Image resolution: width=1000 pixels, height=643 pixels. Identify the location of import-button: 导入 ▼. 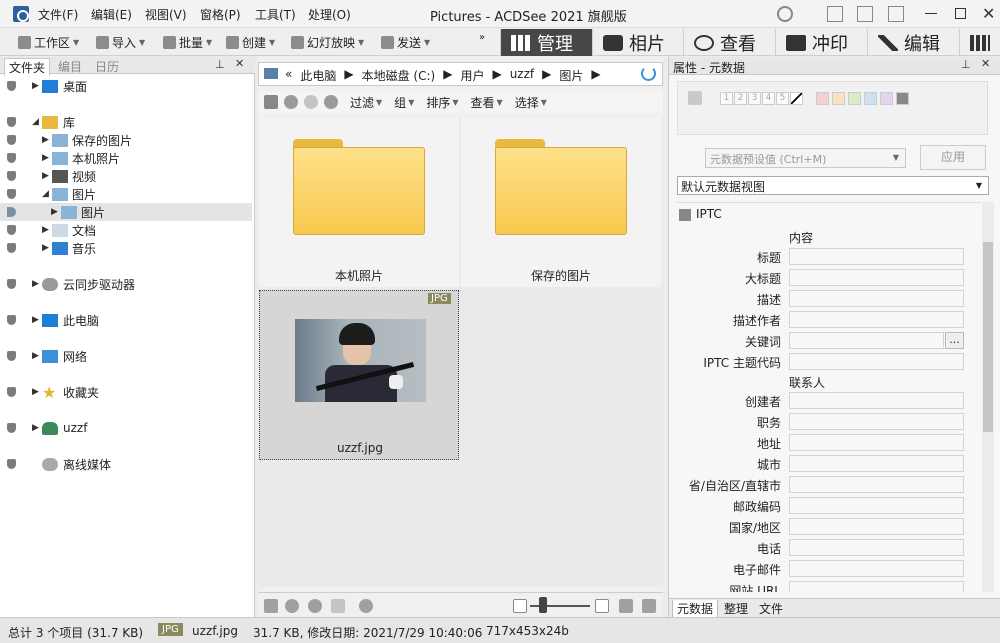
(120, 42).